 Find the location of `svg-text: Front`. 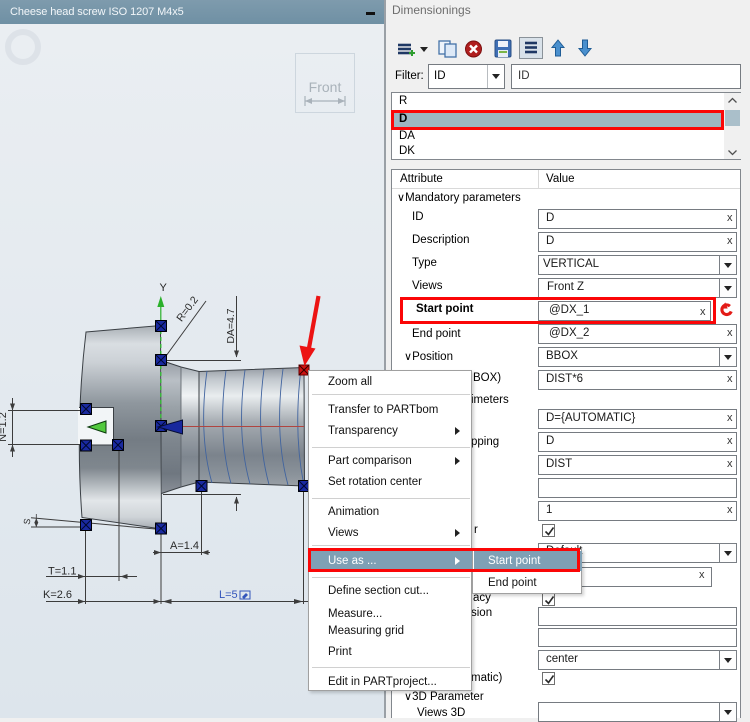

svg-text: Front is located at coordinates (325, 87).